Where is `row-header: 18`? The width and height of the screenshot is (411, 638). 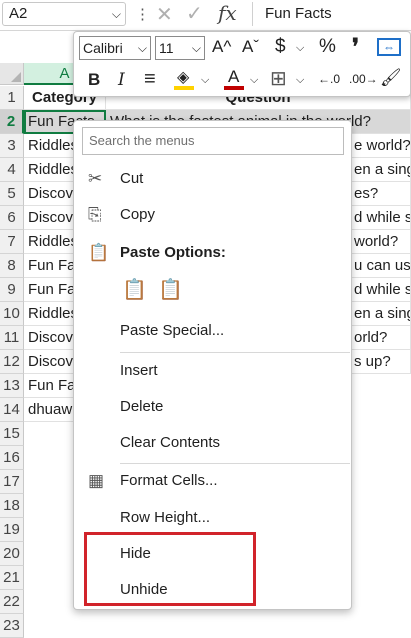
row-header: 18 is located at coordinates (12, 506).